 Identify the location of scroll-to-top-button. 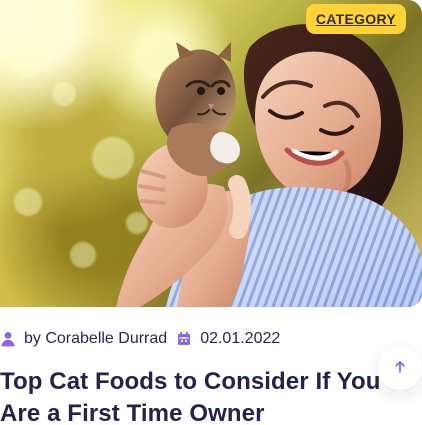
(400, 368).